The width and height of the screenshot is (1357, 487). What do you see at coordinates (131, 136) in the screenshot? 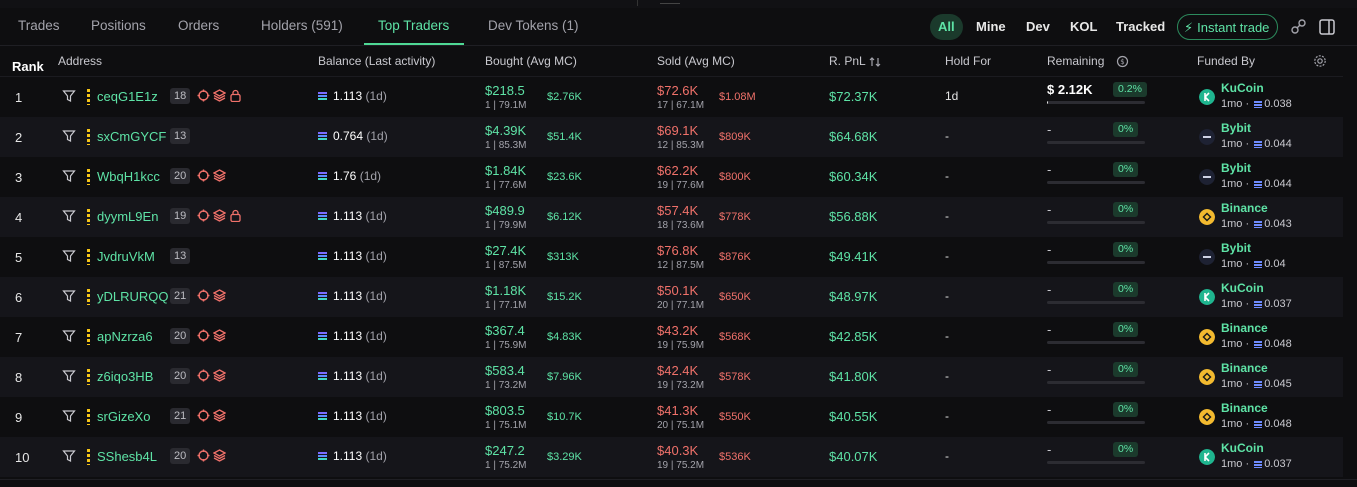
I see `trader-address-link: sxCmGYCF` at bounding box center [131, 136].